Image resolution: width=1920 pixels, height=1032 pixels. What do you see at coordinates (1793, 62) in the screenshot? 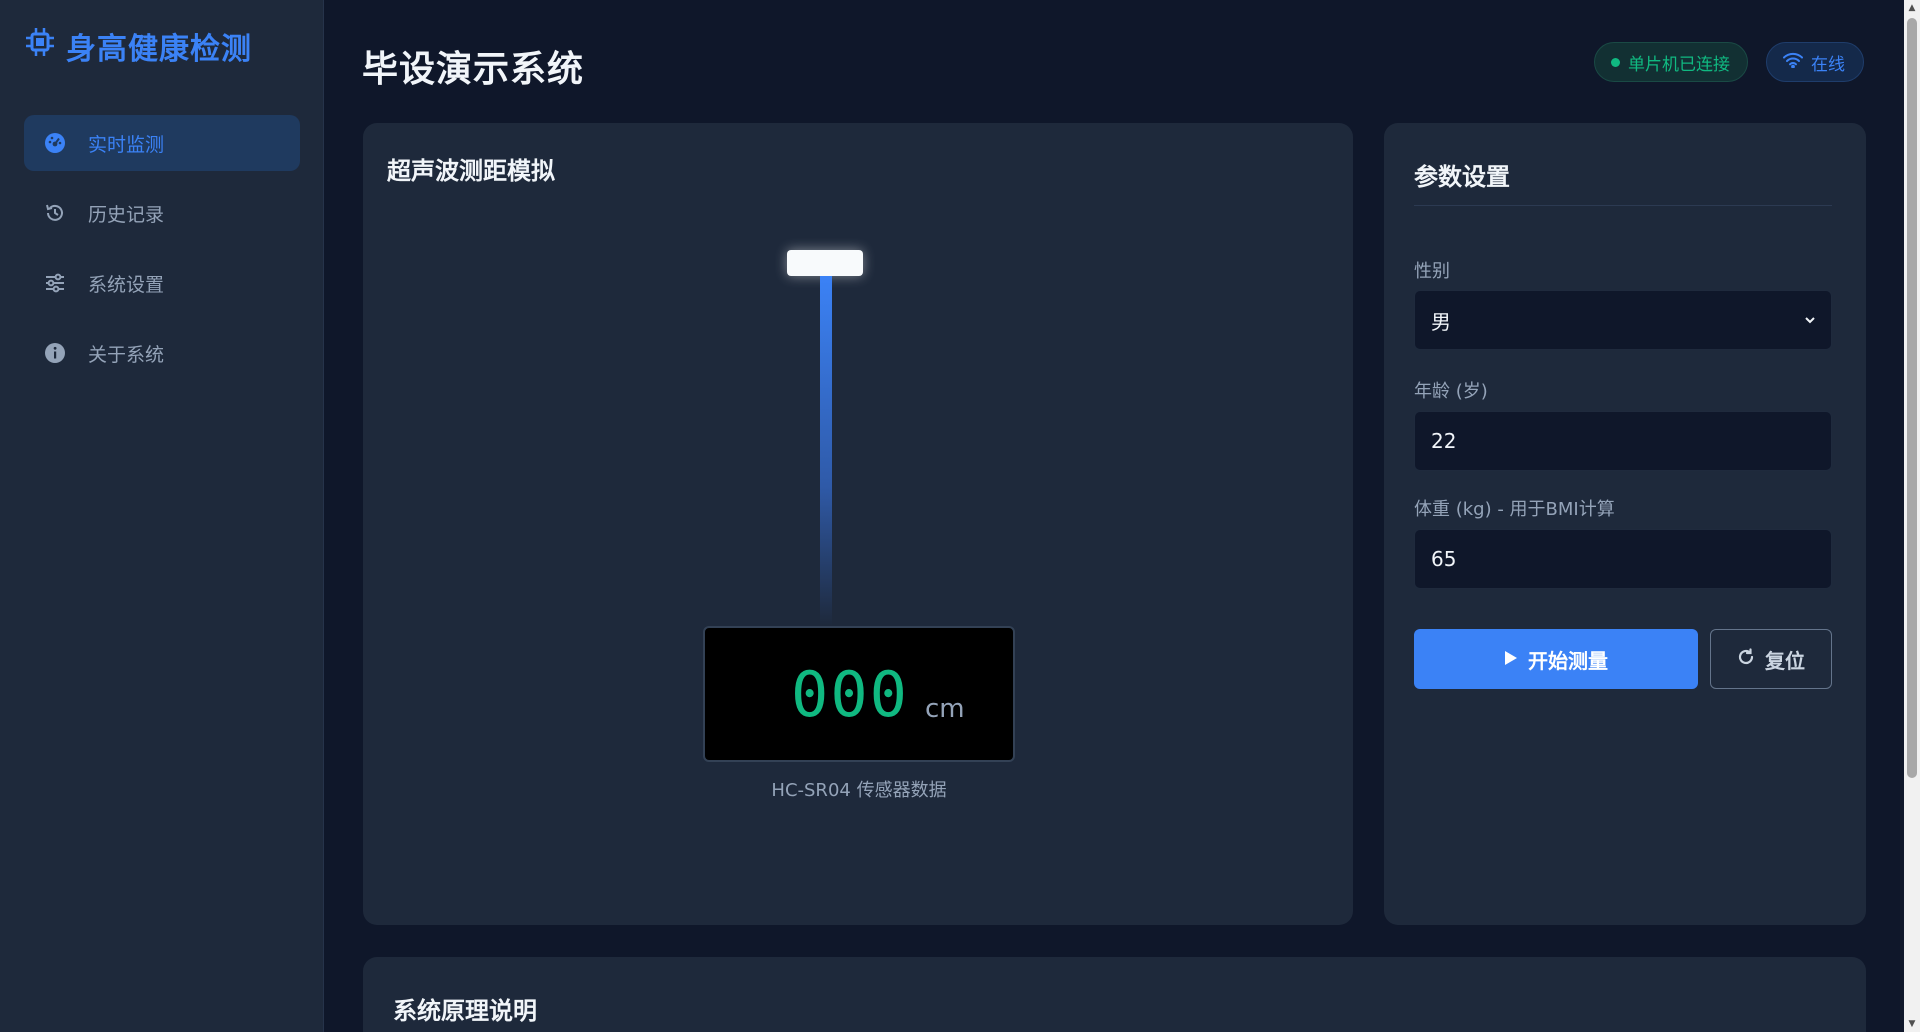
I see `wifi-icon` at bounding box center [1793, 62].